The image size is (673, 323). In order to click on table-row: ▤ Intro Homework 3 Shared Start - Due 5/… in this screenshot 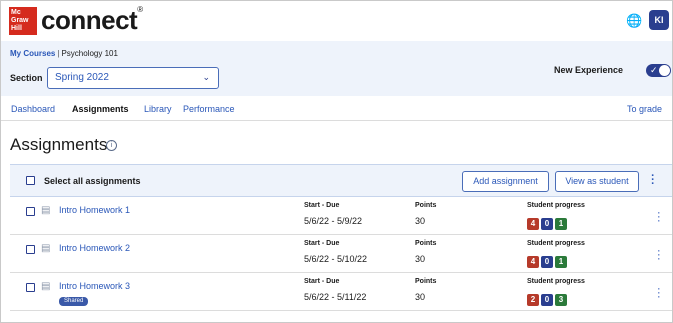, I will do `click(341, 292)`.